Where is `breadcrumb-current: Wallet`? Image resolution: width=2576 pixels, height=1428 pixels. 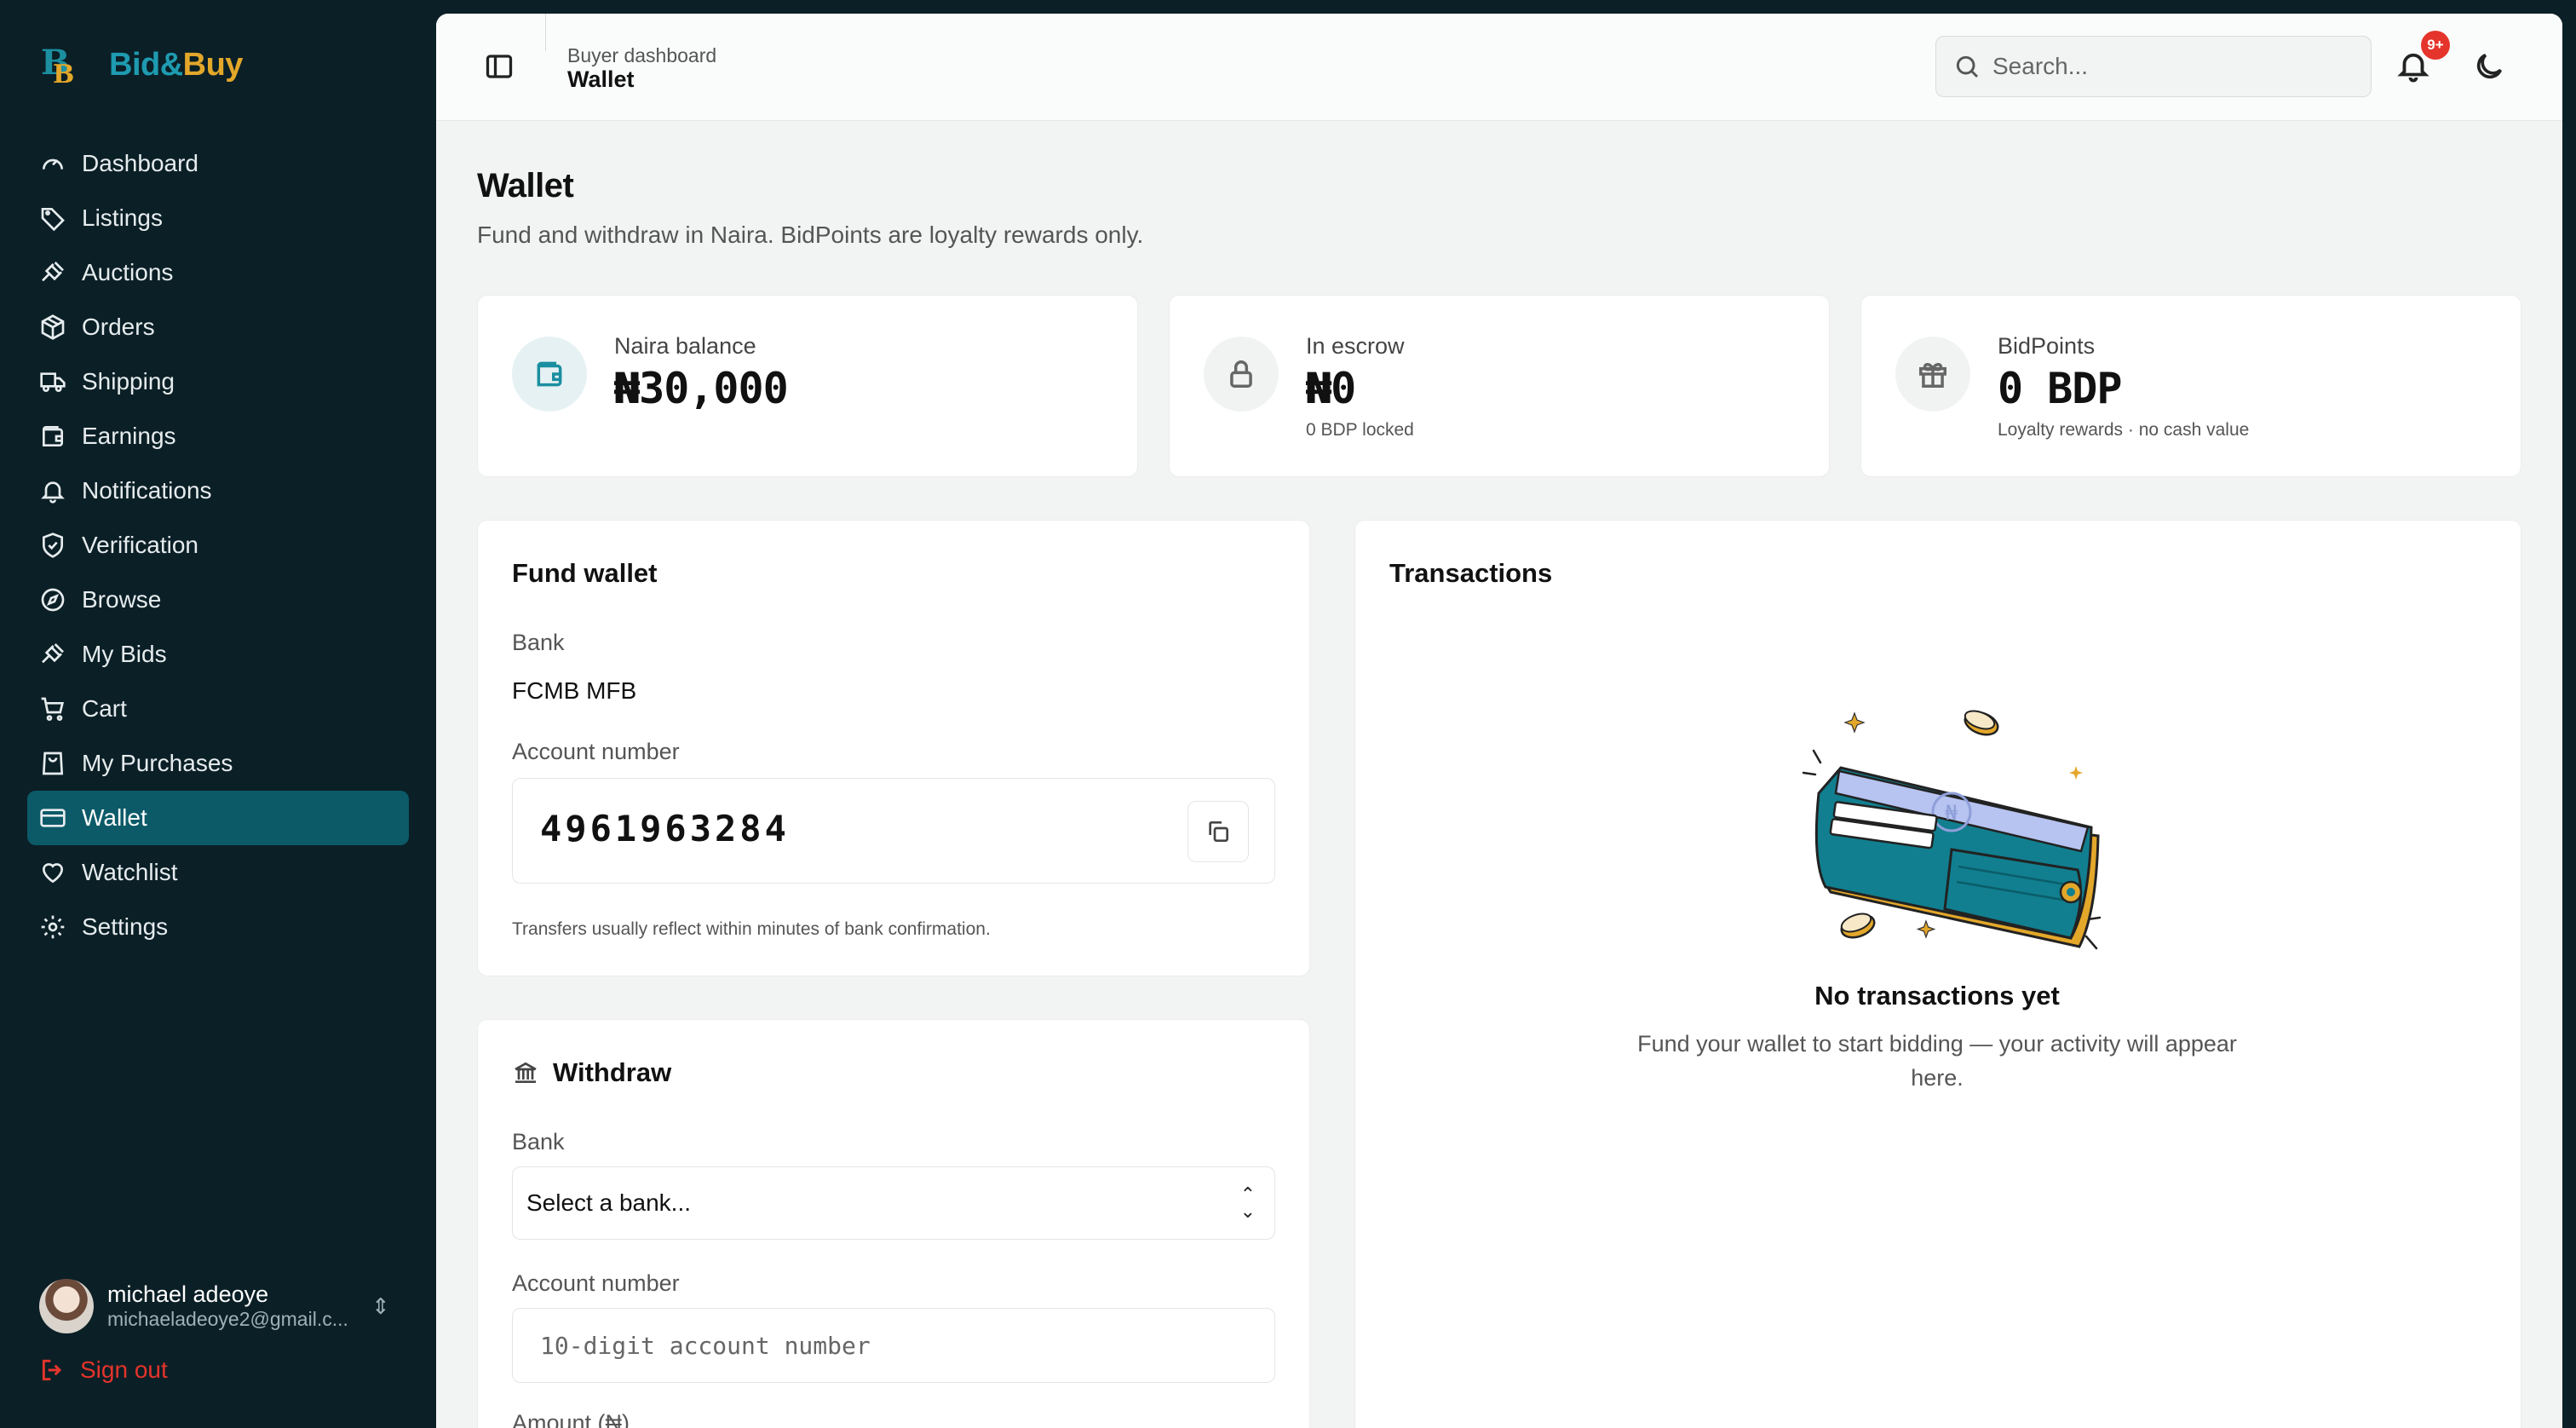 breadcrumb-current: Wallet is located at coordinates (601, 79).